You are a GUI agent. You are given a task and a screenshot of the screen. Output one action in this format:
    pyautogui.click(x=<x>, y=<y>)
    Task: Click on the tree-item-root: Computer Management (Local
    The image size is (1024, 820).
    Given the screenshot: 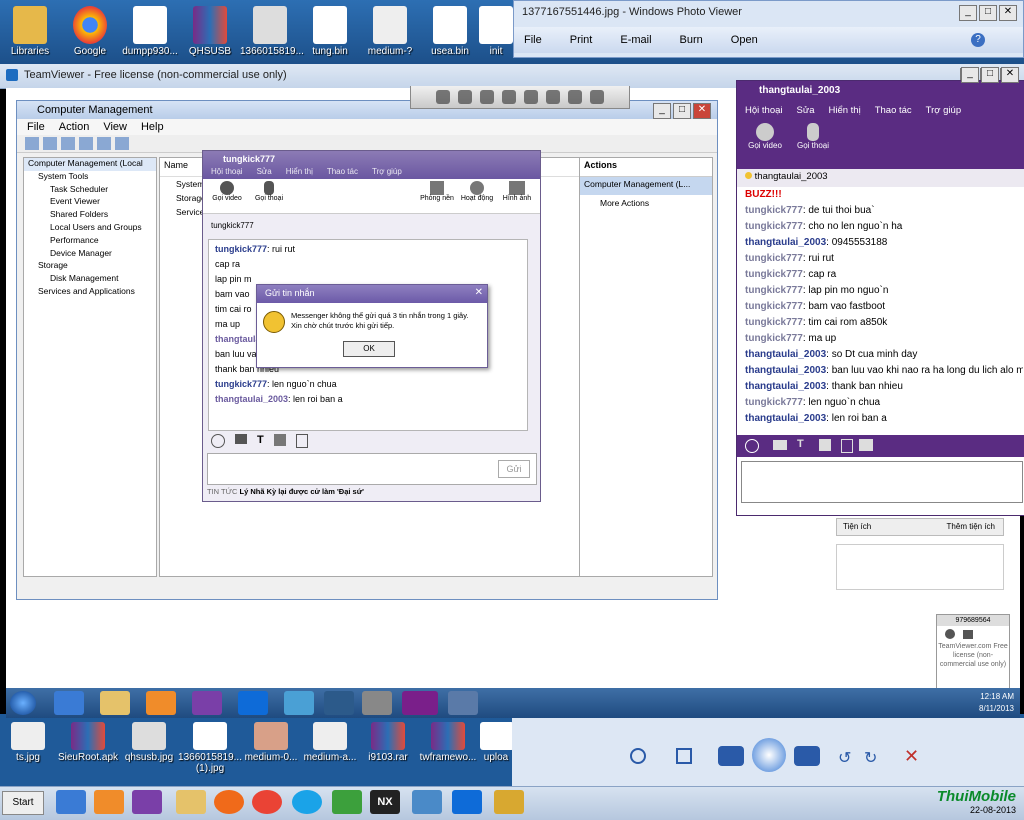 What is the action you would take?
    pyautogui.click(x=90, y=164)
    